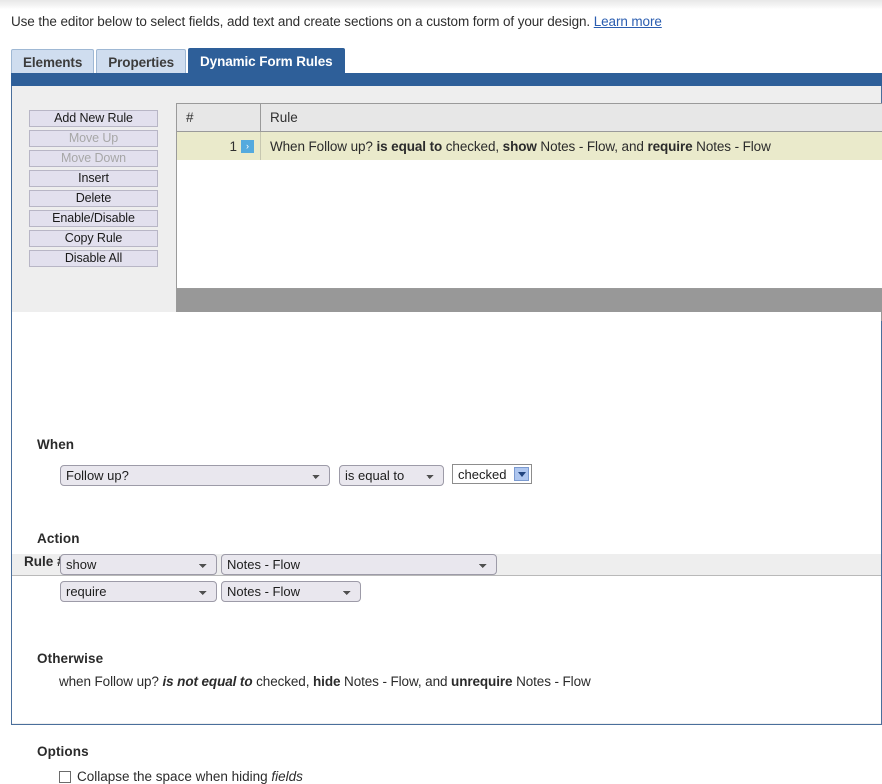 The height and width of the screenshot is (784, 882). I want to click on tab-properties: Properties, so click(141, 61).